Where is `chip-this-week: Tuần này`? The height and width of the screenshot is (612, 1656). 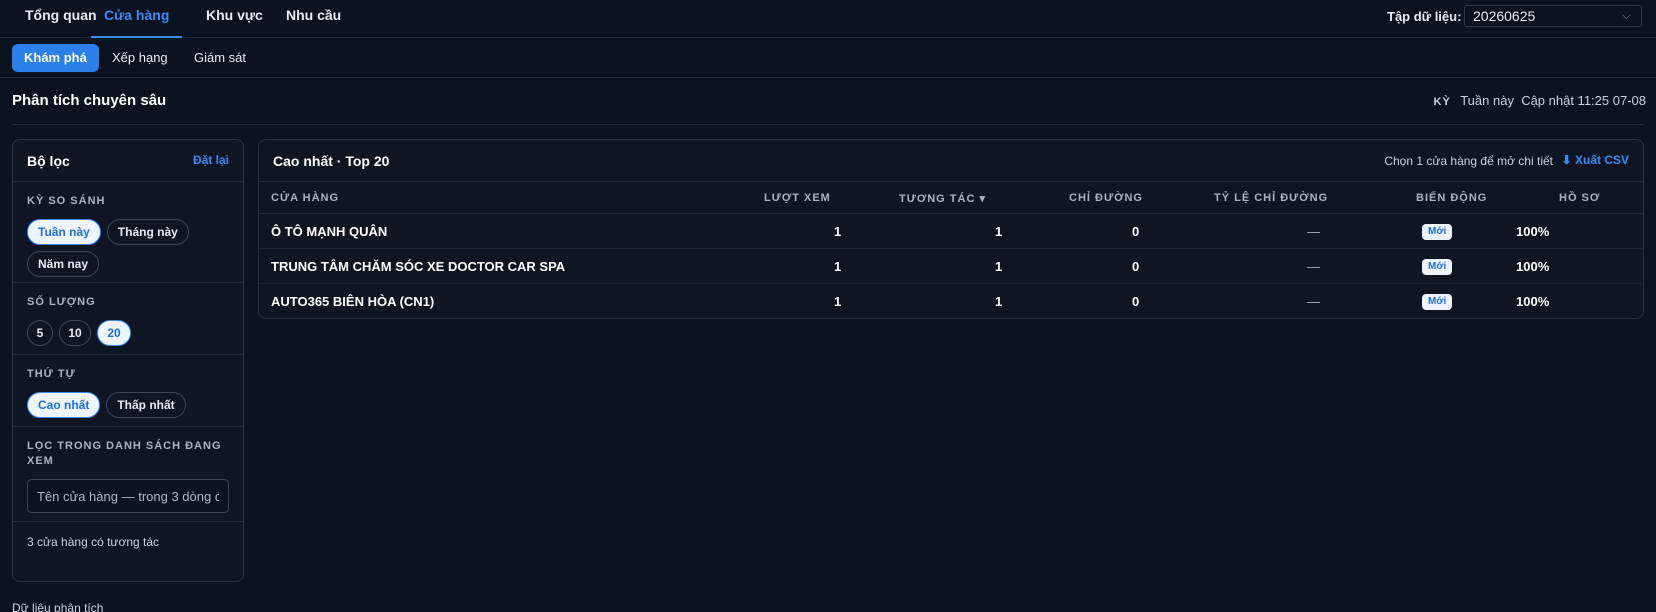
chip-this-week: Tuần này is located at coordinates (64, 232).